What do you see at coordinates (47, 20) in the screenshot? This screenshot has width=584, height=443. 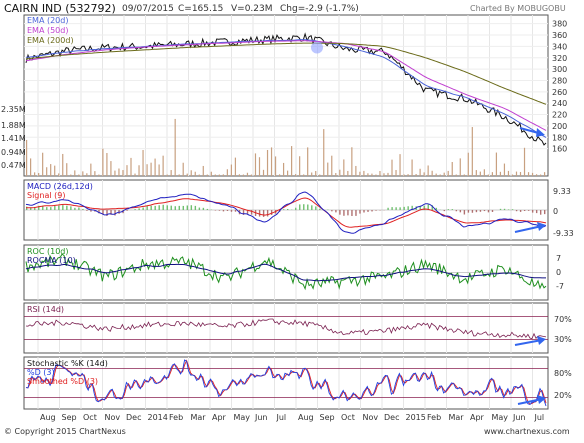 I see `legend-ema20: EMA (20d)` at bounding box center [47, 20].